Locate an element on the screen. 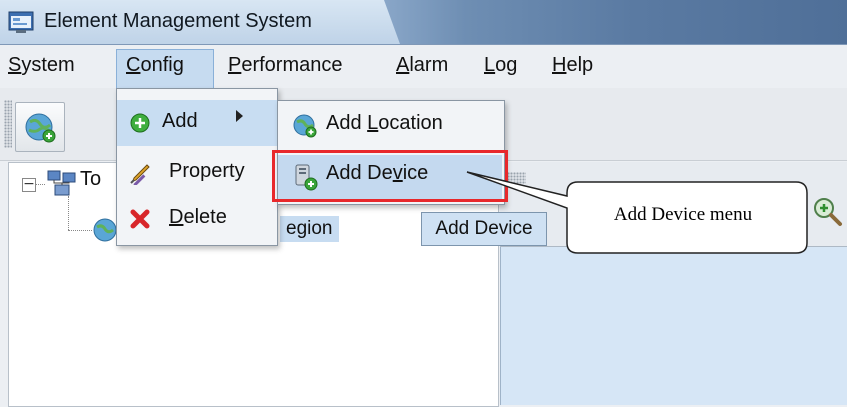 The width and height of the screenshot is (847, 407). config-delete-label: Delete is located at coordinates (198, 217).